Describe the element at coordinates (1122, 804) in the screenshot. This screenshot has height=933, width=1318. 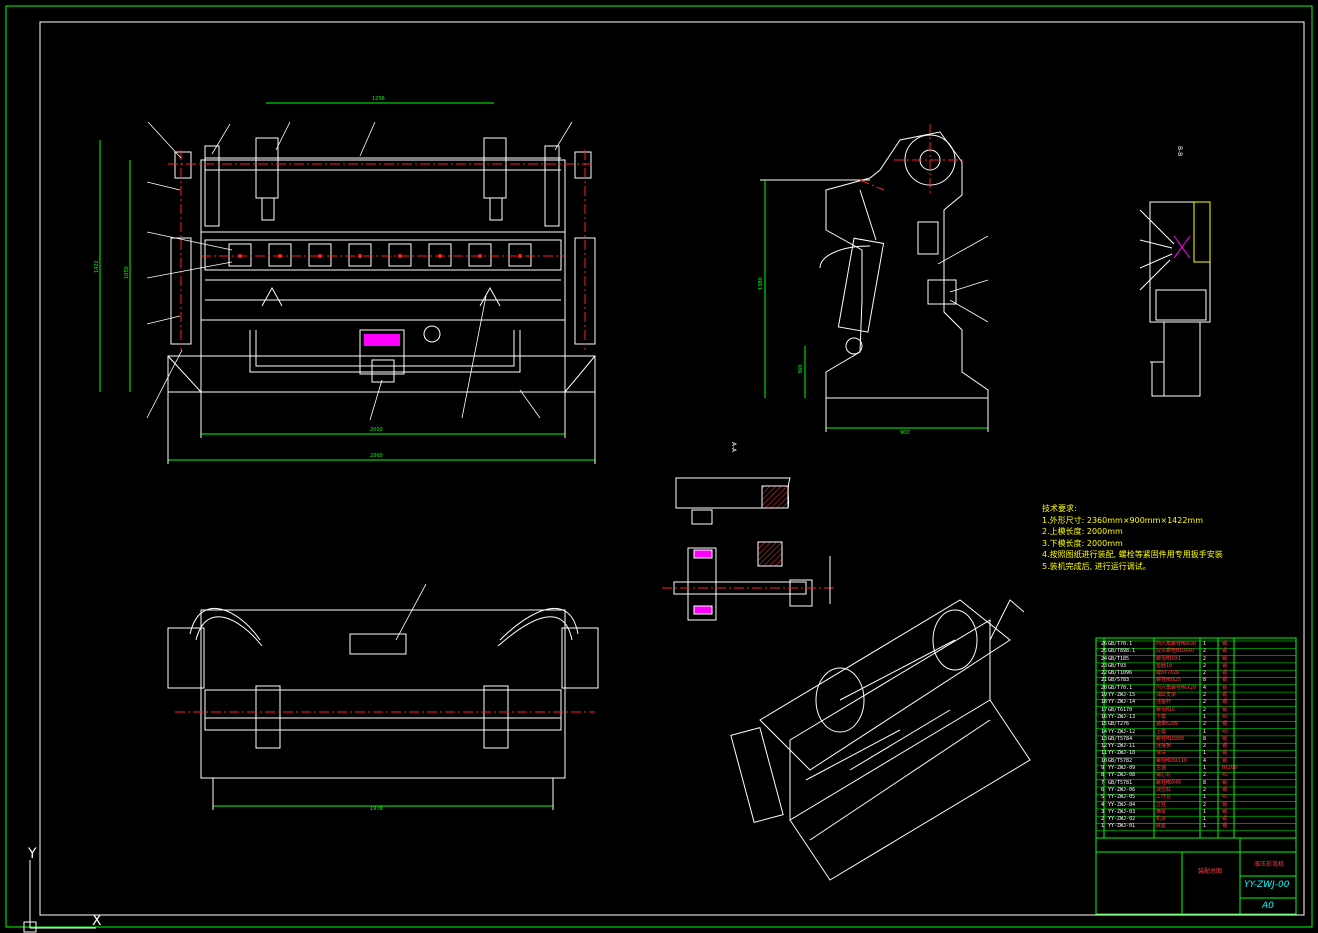
I see `bom-part-code: YY-ZWJ-04` at that location.